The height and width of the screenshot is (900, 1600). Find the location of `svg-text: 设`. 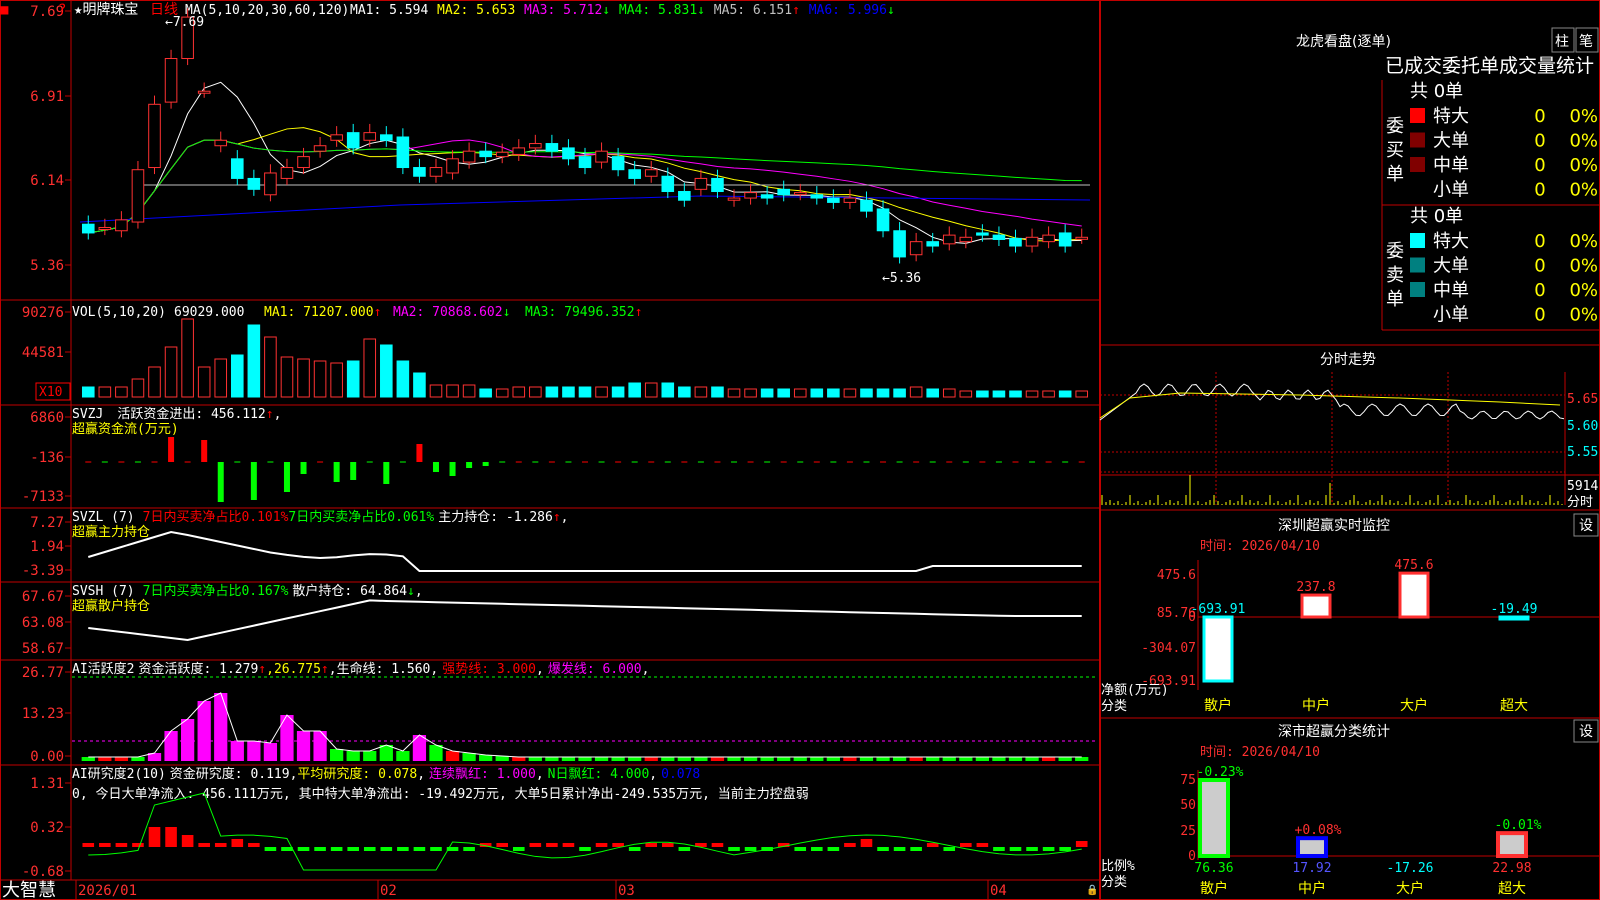

svg-text: 设 is located at coordinates (1586, 732).